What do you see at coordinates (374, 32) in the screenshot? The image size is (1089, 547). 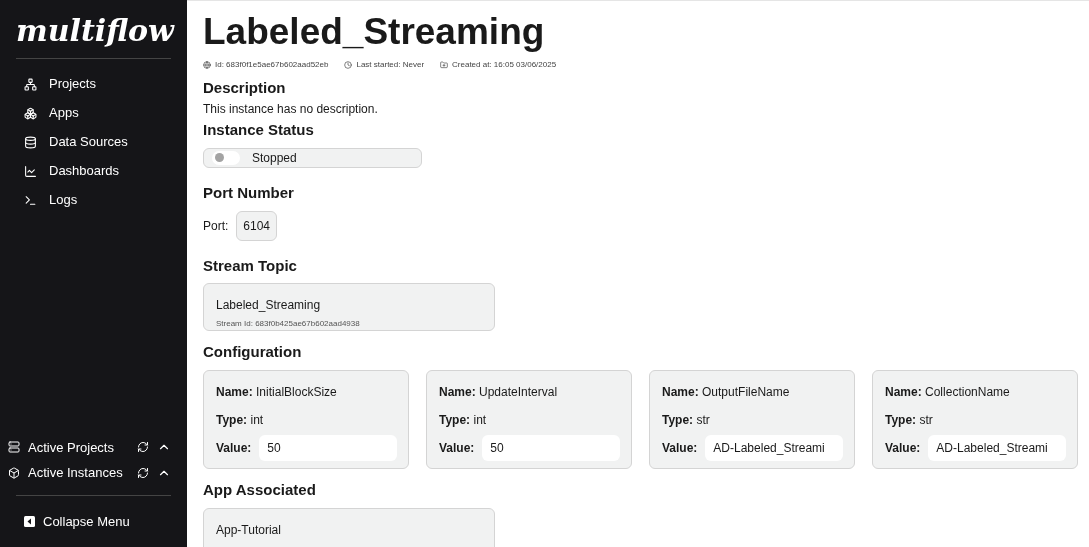 I see `page-title: Labeled_Streaming` at bounding box center [374, 32].